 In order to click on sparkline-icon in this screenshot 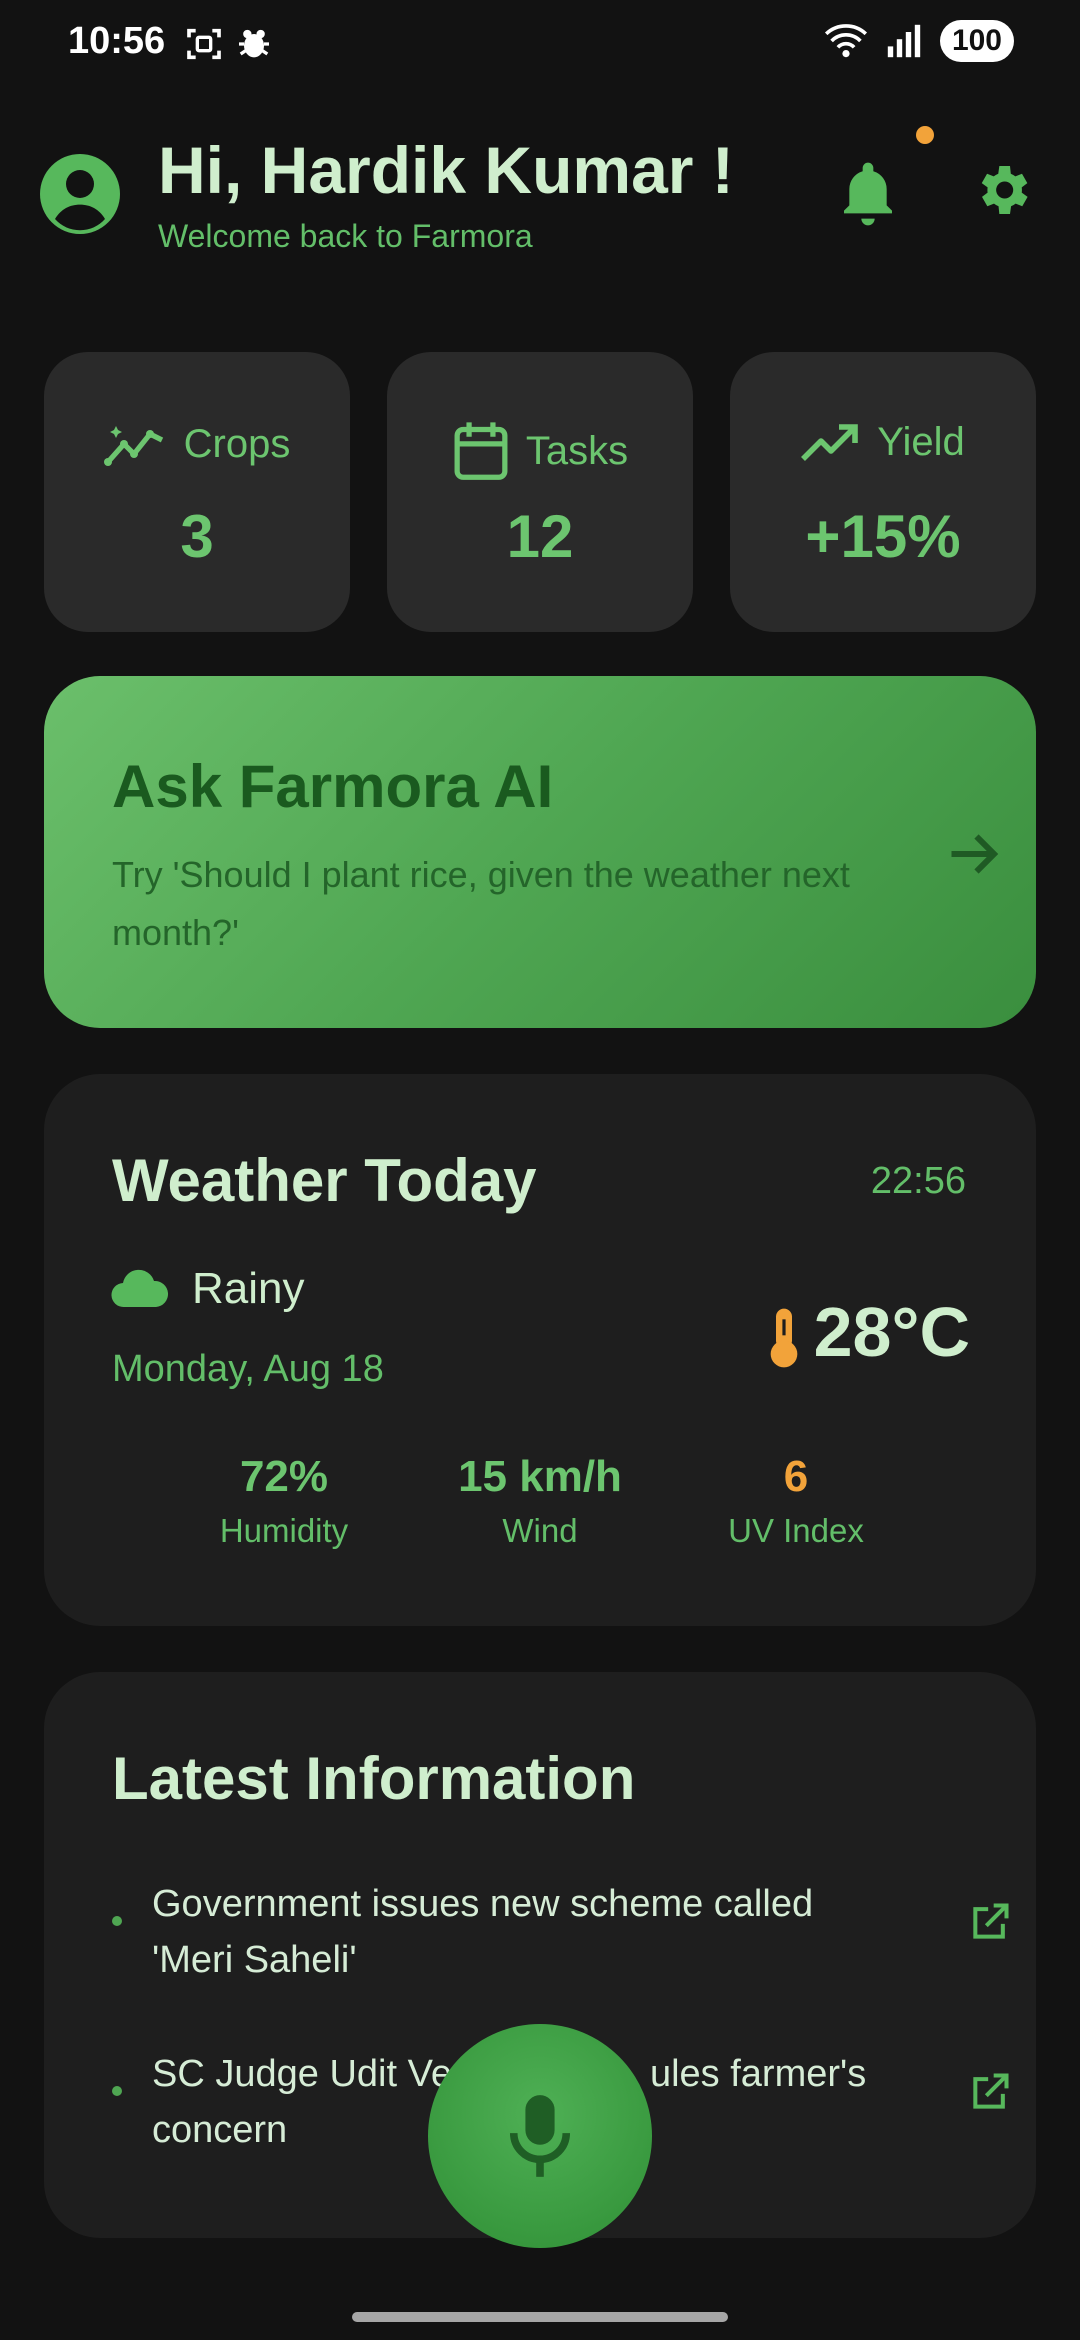, I will do `click(133, 446)`.